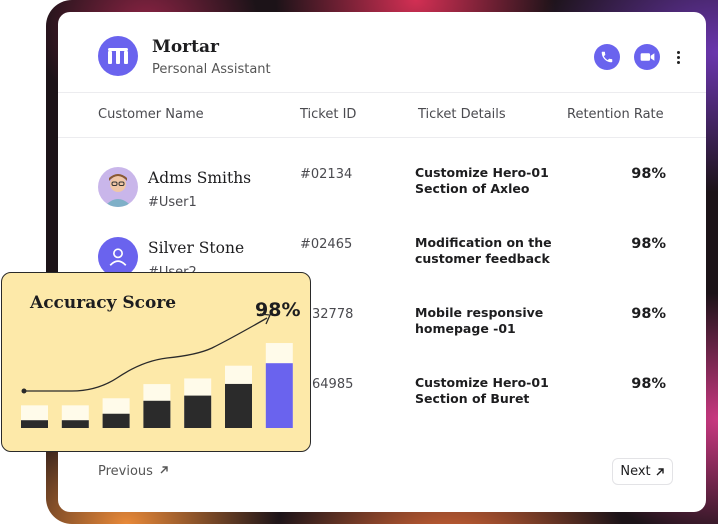 The height and width of the screenshot is (524, 718). Describe the element at coordinates (635, 471) in the screenshot. I see `next-label: Next` at that location.